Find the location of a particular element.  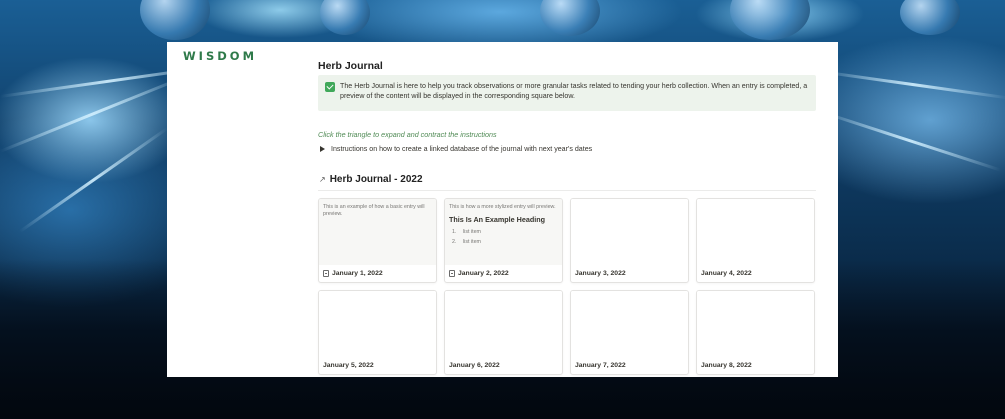

gallery-card: January 6, 2022 is located at coordinates (503, 332).